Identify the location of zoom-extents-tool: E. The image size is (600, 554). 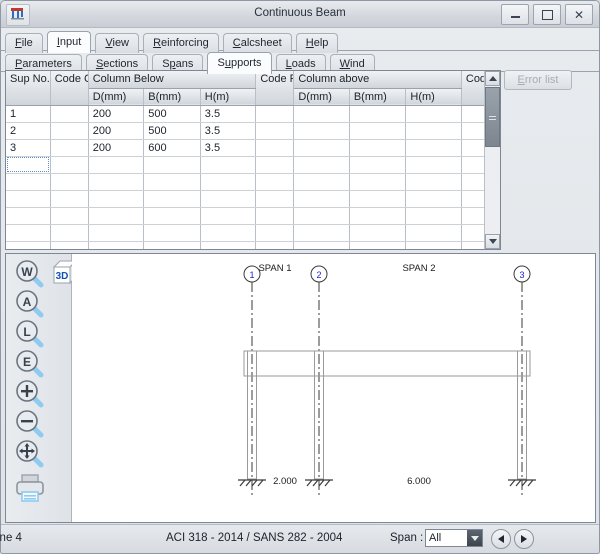
(31, 364).